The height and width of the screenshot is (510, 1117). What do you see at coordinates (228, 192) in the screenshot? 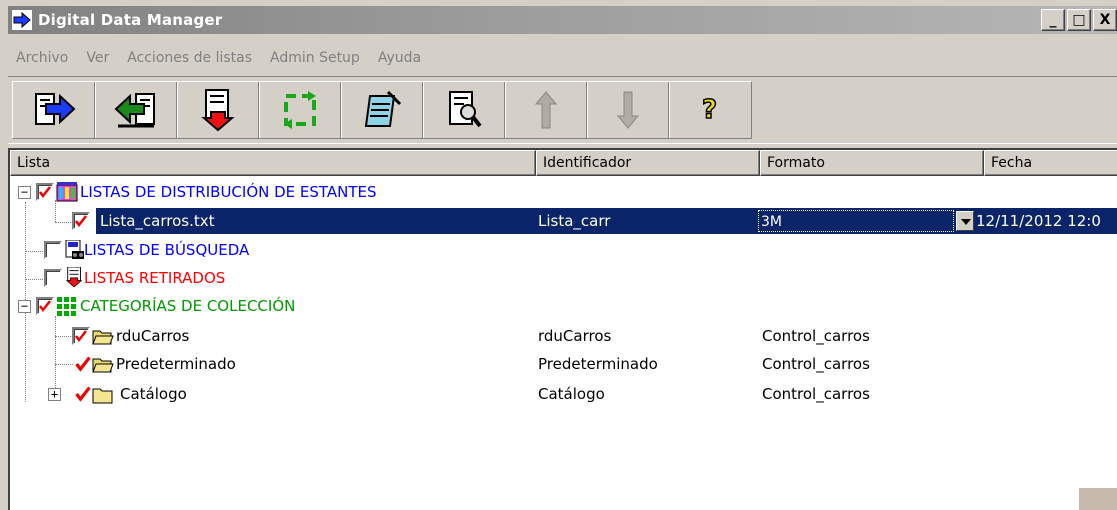
I see `row-label: LISTAS DE DISTRIBUCIÓN DE ESTANTES` at bounding box center [228, 192].